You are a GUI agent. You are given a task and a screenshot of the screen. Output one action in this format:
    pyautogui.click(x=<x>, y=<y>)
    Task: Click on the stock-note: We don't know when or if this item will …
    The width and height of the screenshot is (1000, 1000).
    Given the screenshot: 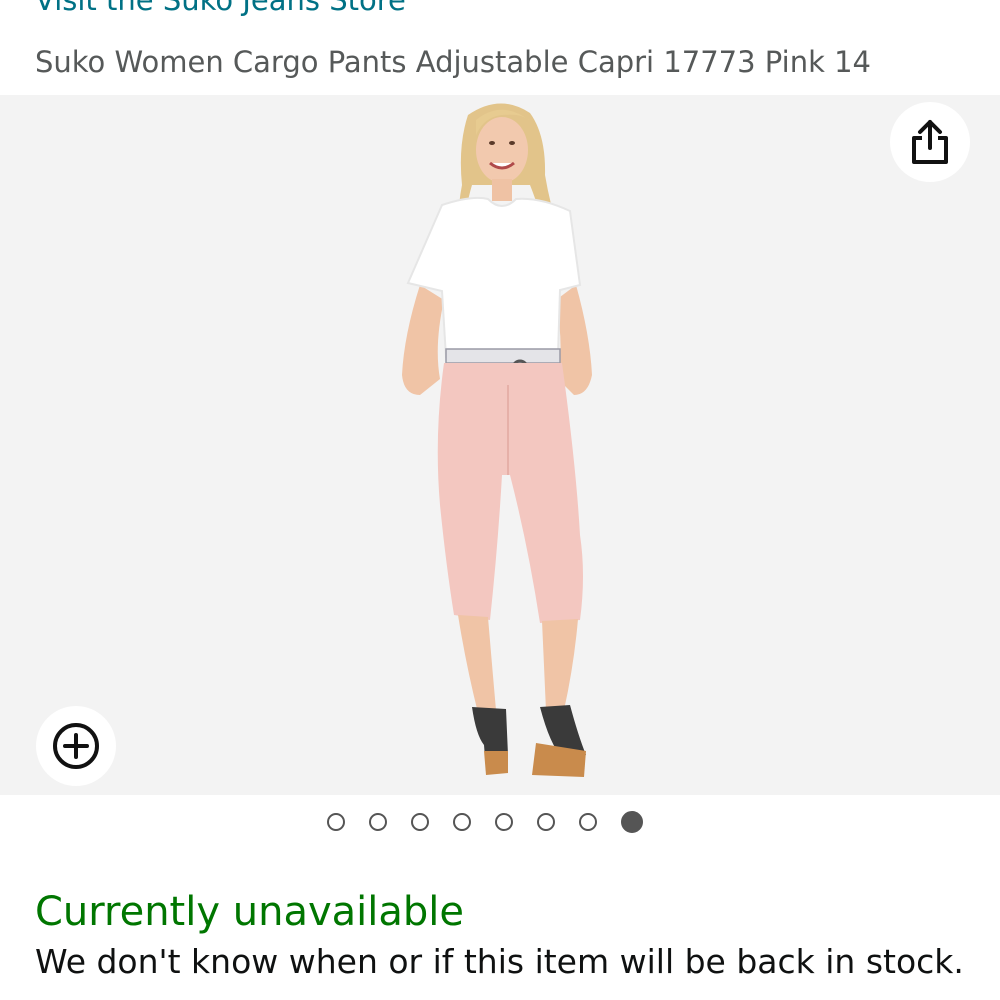 What is the action you would take?
    pyautogui.click(x=499, y=961)
    